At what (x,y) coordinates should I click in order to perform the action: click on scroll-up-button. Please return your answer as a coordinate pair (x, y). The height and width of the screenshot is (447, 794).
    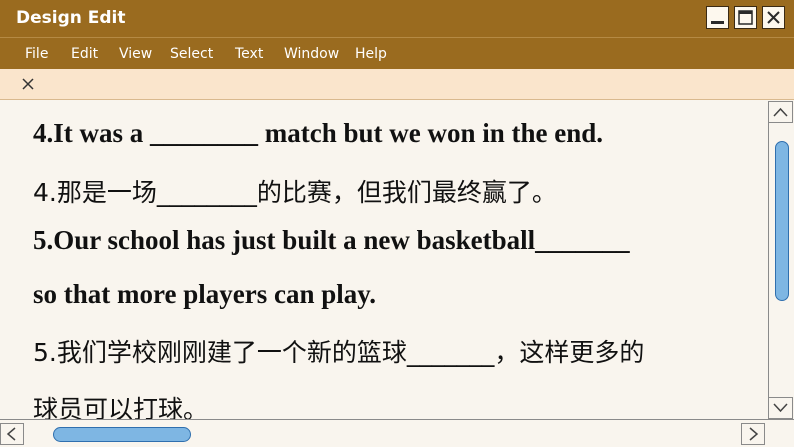
    Looking at the image, I should click on (780, 112).